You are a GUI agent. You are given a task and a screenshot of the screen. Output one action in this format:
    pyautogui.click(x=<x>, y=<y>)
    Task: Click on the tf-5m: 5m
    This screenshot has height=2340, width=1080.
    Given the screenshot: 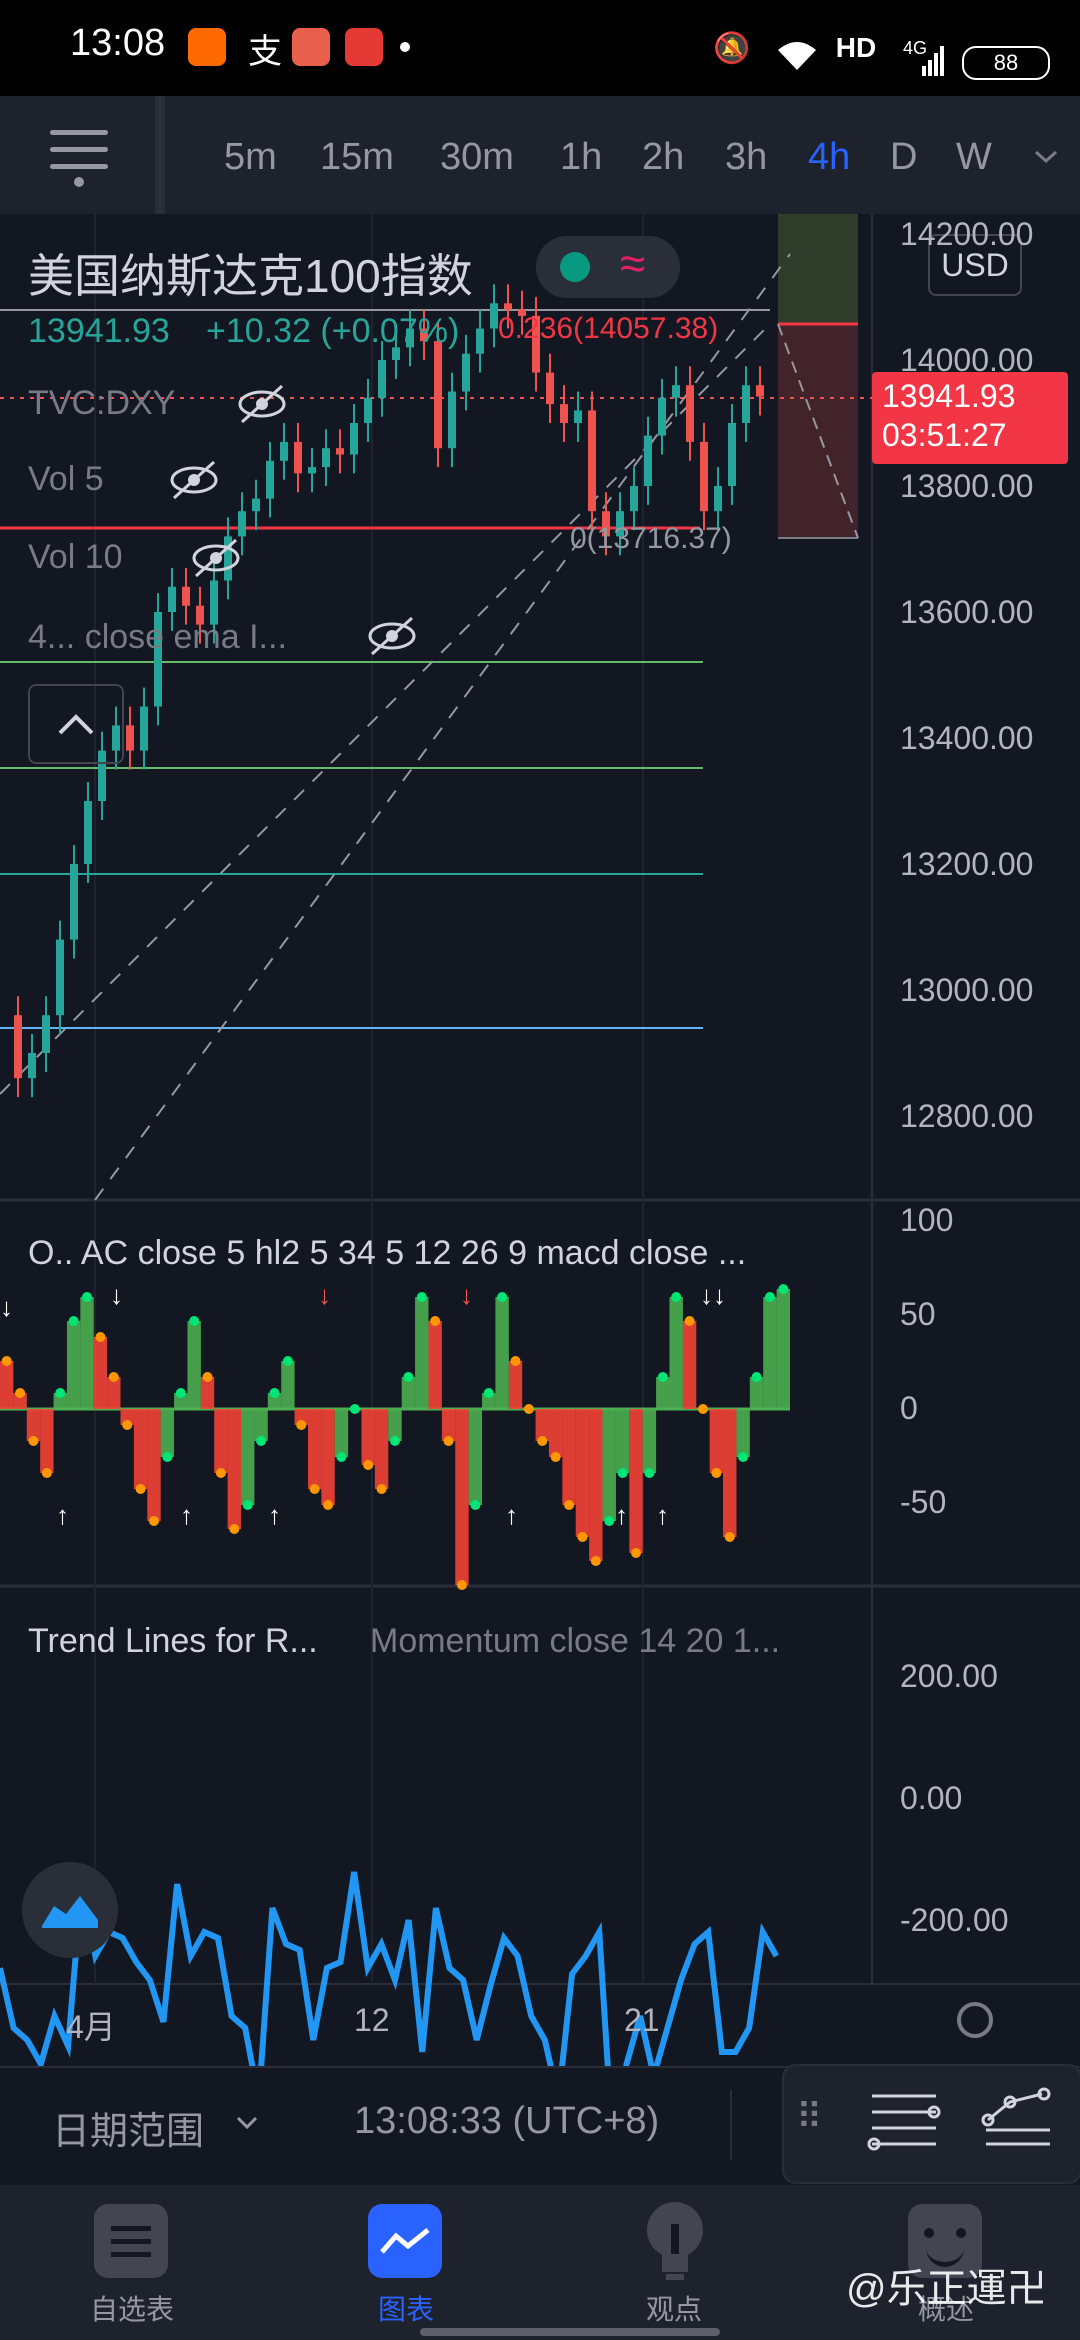 What is the action you would take?
    pyautogui.click(x=250, y=157)
    